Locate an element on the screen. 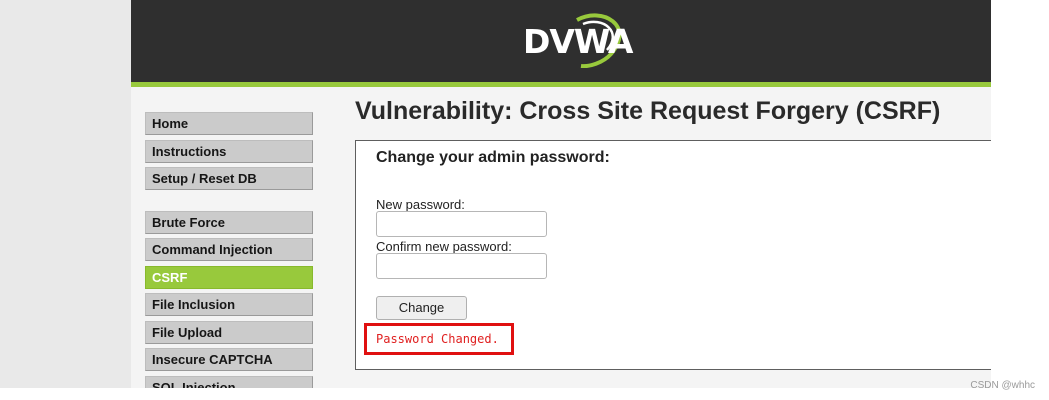 This screenshot has width=1049, height=400. sidebar-item-file-upload: File Upload is located at coordinates (229, 332).